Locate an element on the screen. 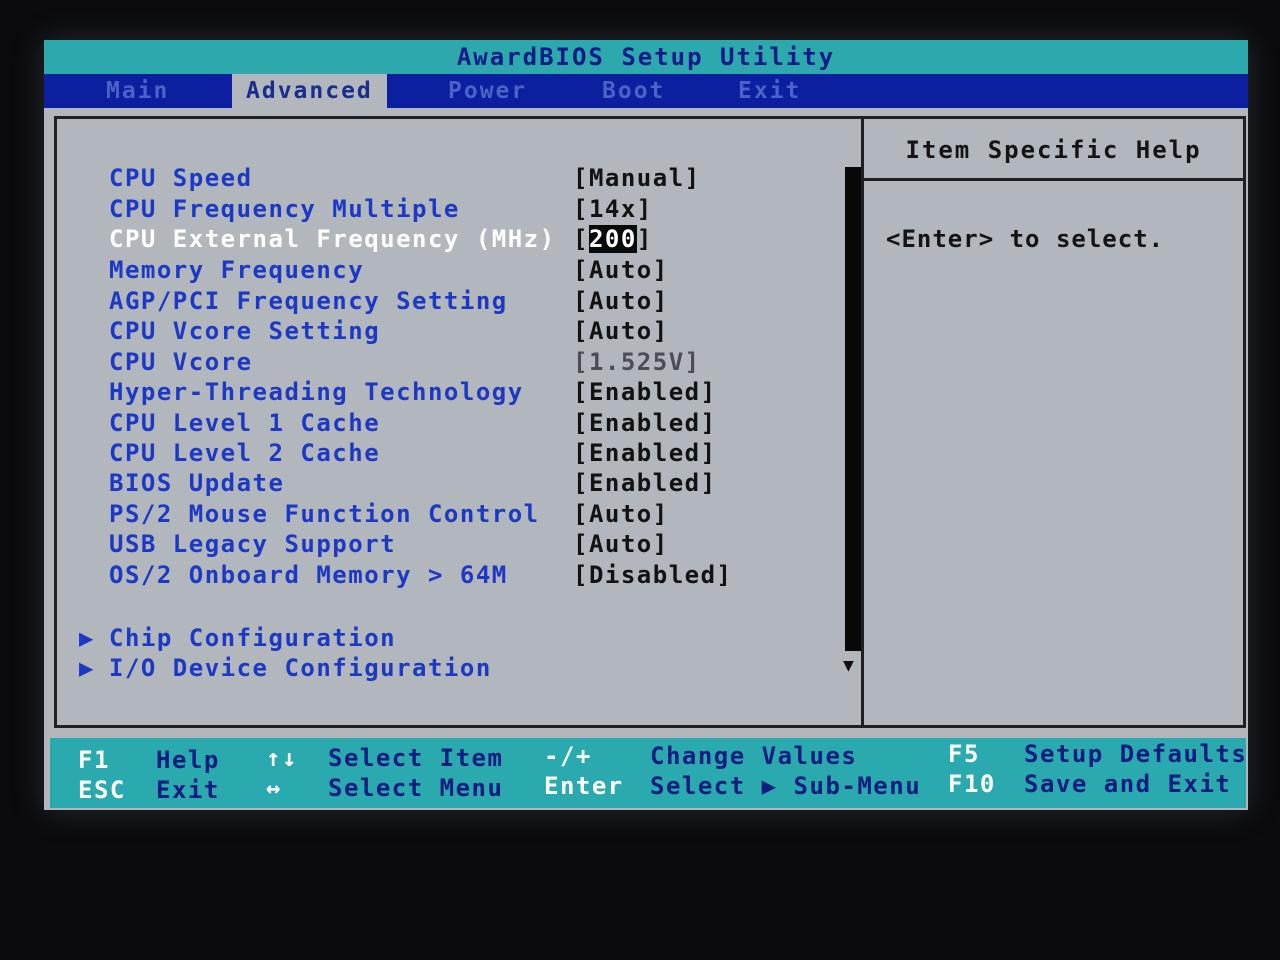 The height and width of the screenshot is (960, 1280). setting-label: AGP/PCI Frequency Setting is located at coordinates (308, 301).